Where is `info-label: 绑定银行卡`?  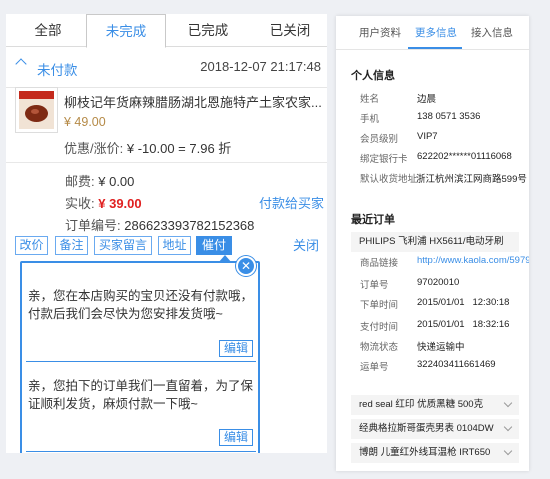 info-label: 绑定银行卡 is located at coordinates (384, 159).